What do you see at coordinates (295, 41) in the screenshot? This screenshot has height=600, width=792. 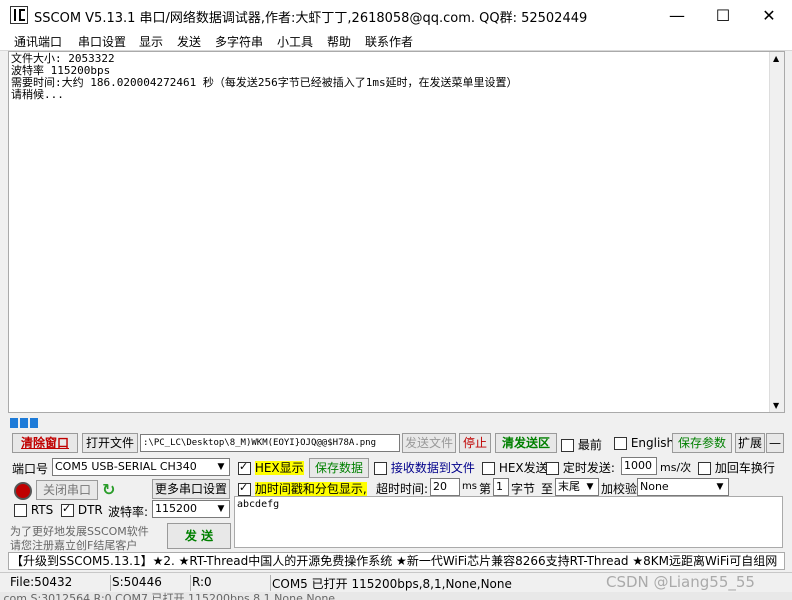 I see `menu-tools: 小工具` at bounding box center [295, 41].